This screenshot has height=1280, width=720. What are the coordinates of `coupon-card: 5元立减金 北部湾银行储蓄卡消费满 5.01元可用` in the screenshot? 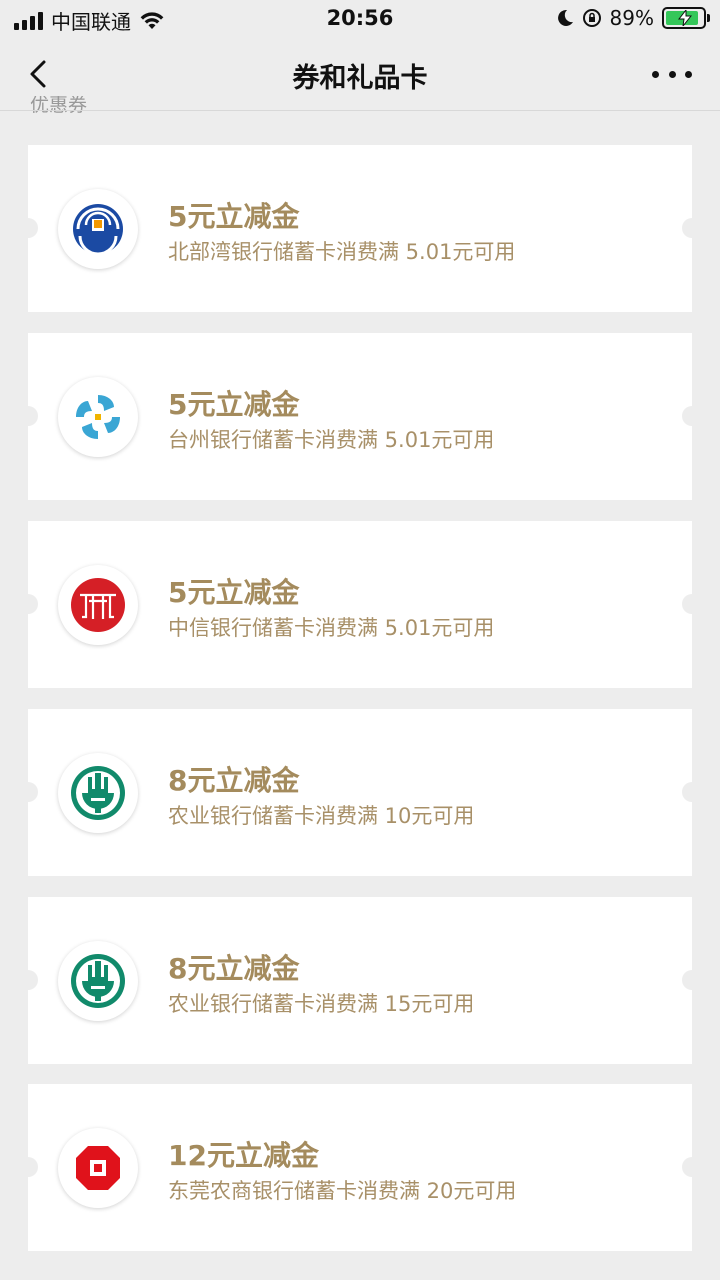 It's located at (360, 228).